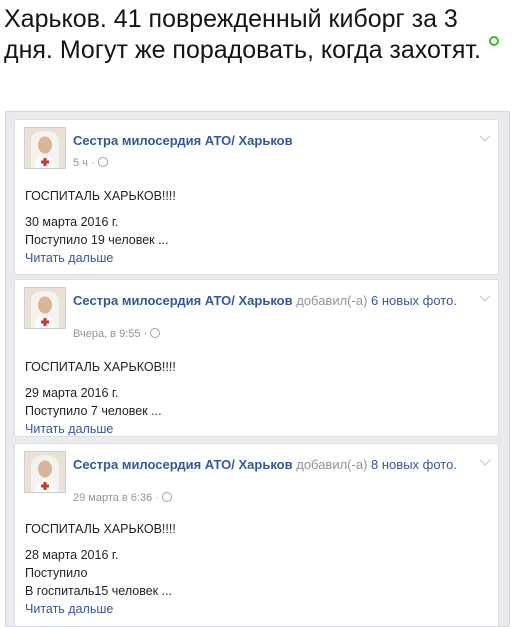 The width and height of the screenshot is (513, 627). I want to click on post-date: 30 марта 2016 г., so click(72, 222).